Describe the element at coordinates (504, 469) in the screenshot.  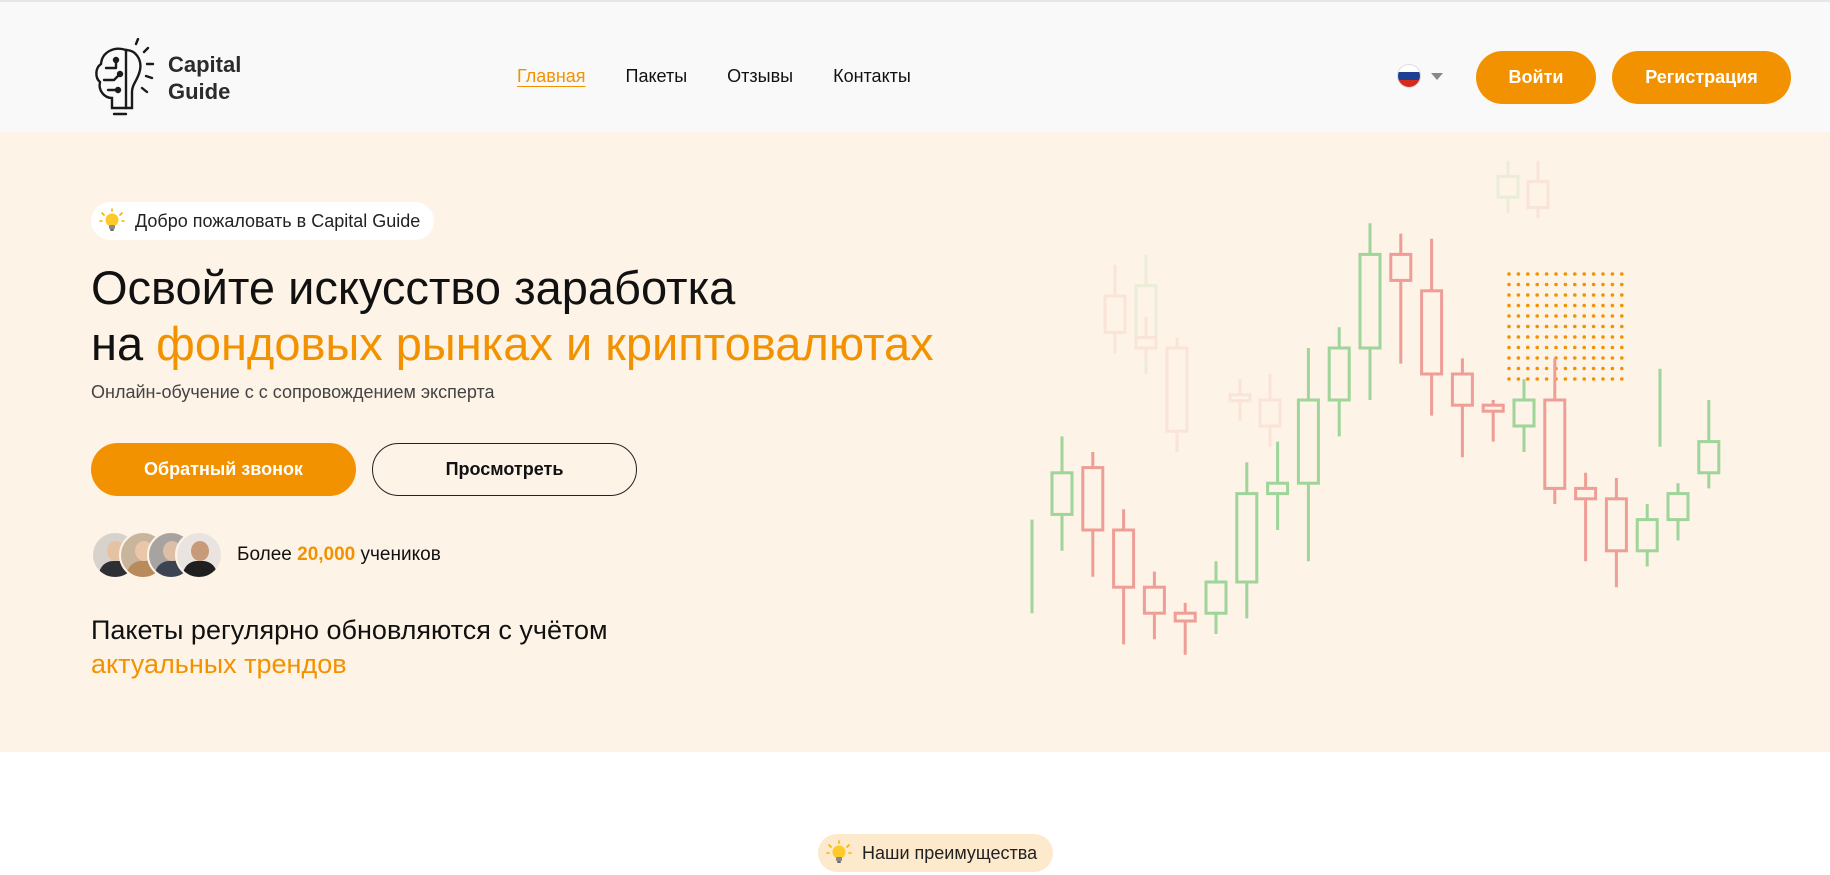
I see `view-button: Просмотреть` at that location.